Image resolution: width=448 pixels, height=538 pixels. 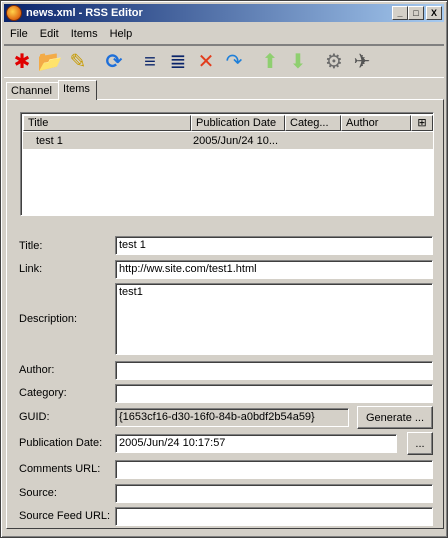 I want to click on pencil-edit-icon: ✎, so click(x=78, y=62).